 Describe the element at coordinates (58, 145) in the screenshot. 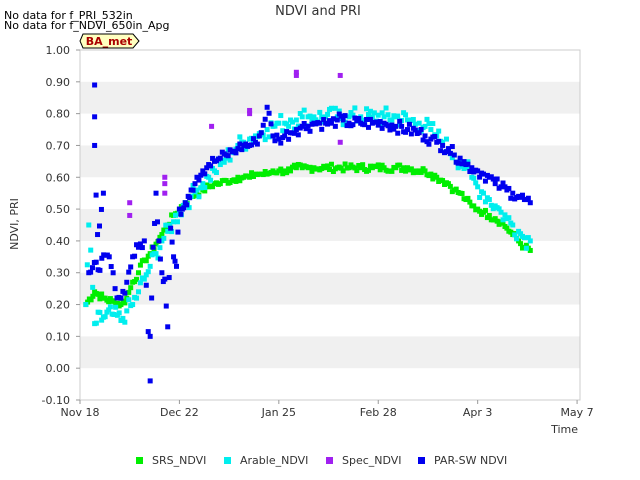

I see `y-tick-label: 0.70` at that location.